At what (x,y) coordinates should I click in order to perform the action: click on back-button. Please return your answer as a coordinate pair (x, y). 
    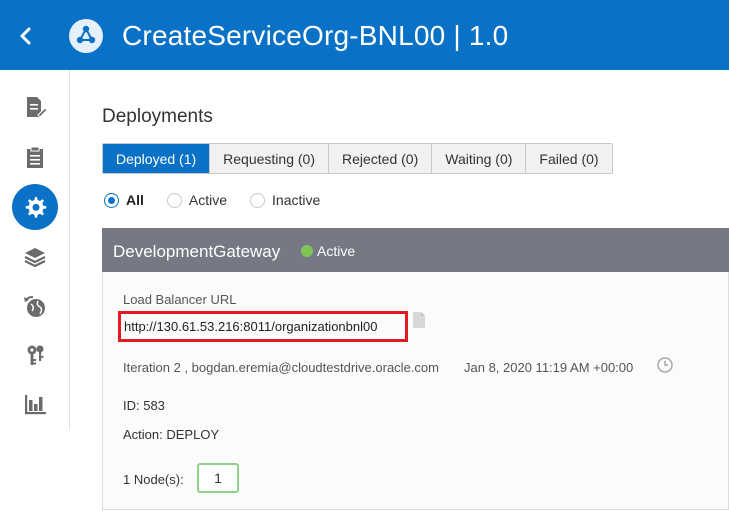
    Looking at the image, I should click on (26, 36).